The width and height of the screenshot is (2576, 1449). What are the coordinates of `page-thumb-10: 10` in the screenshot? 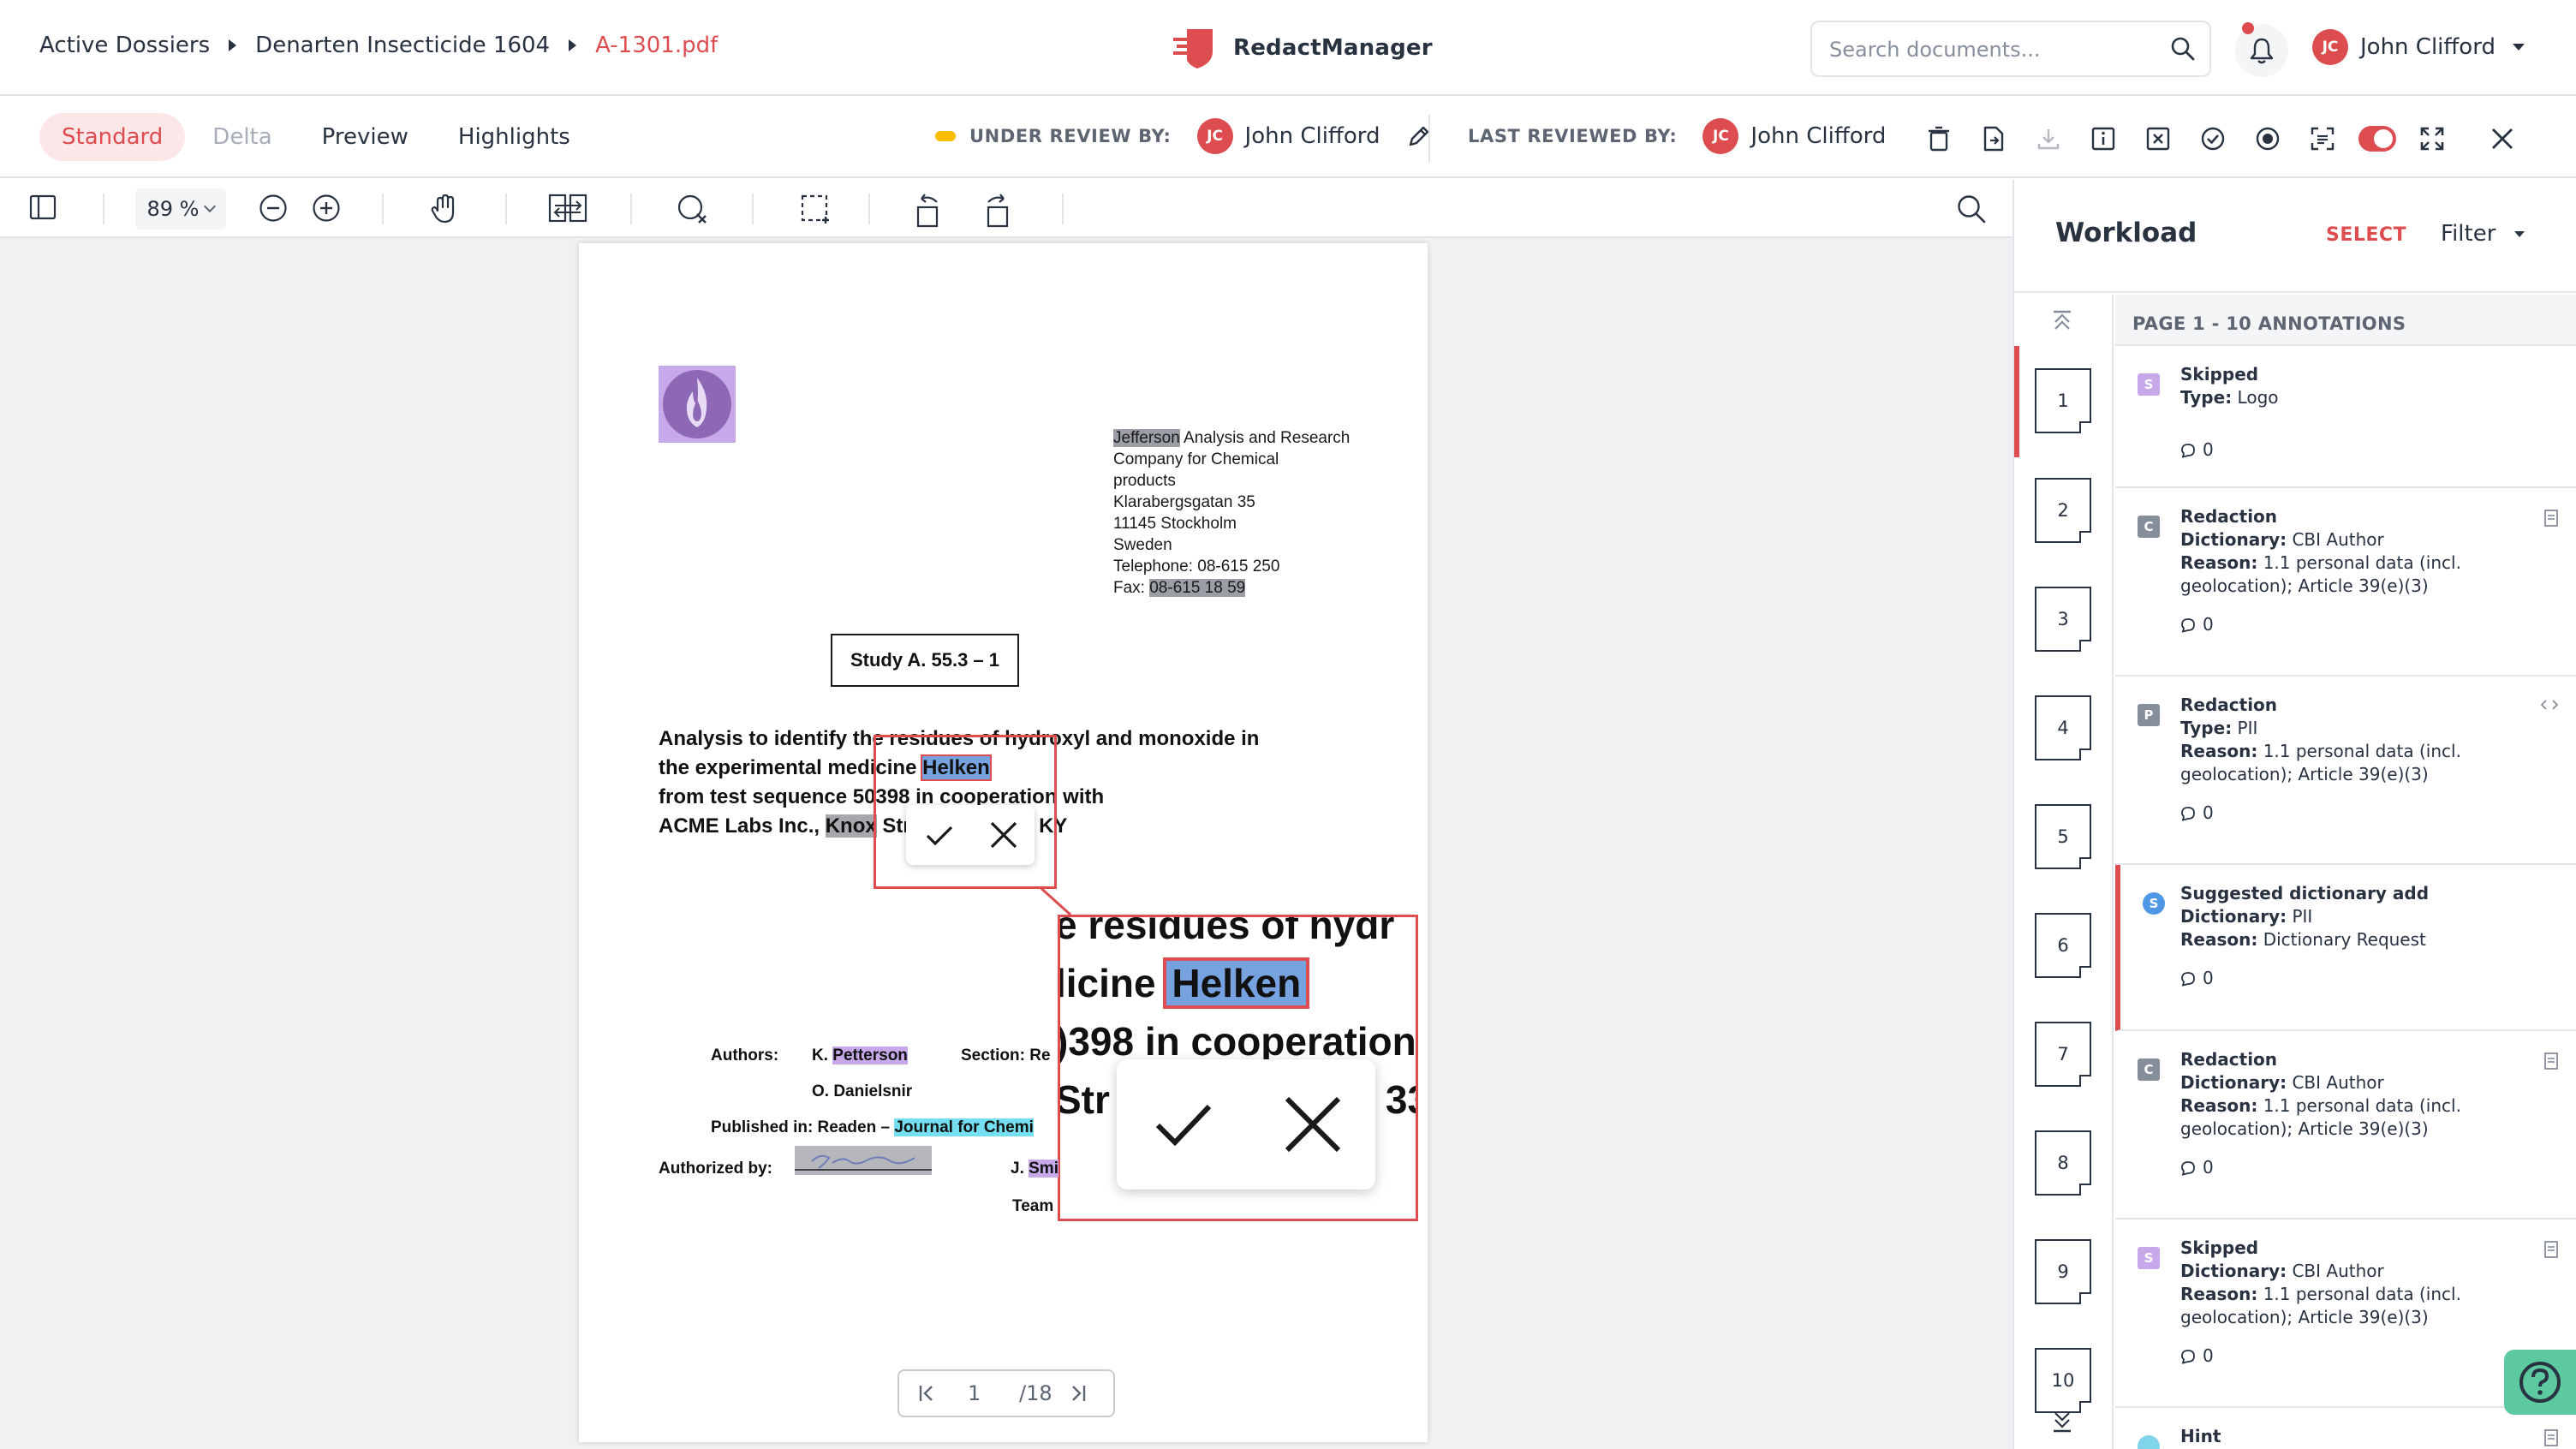 It's located at (2063, 1380).